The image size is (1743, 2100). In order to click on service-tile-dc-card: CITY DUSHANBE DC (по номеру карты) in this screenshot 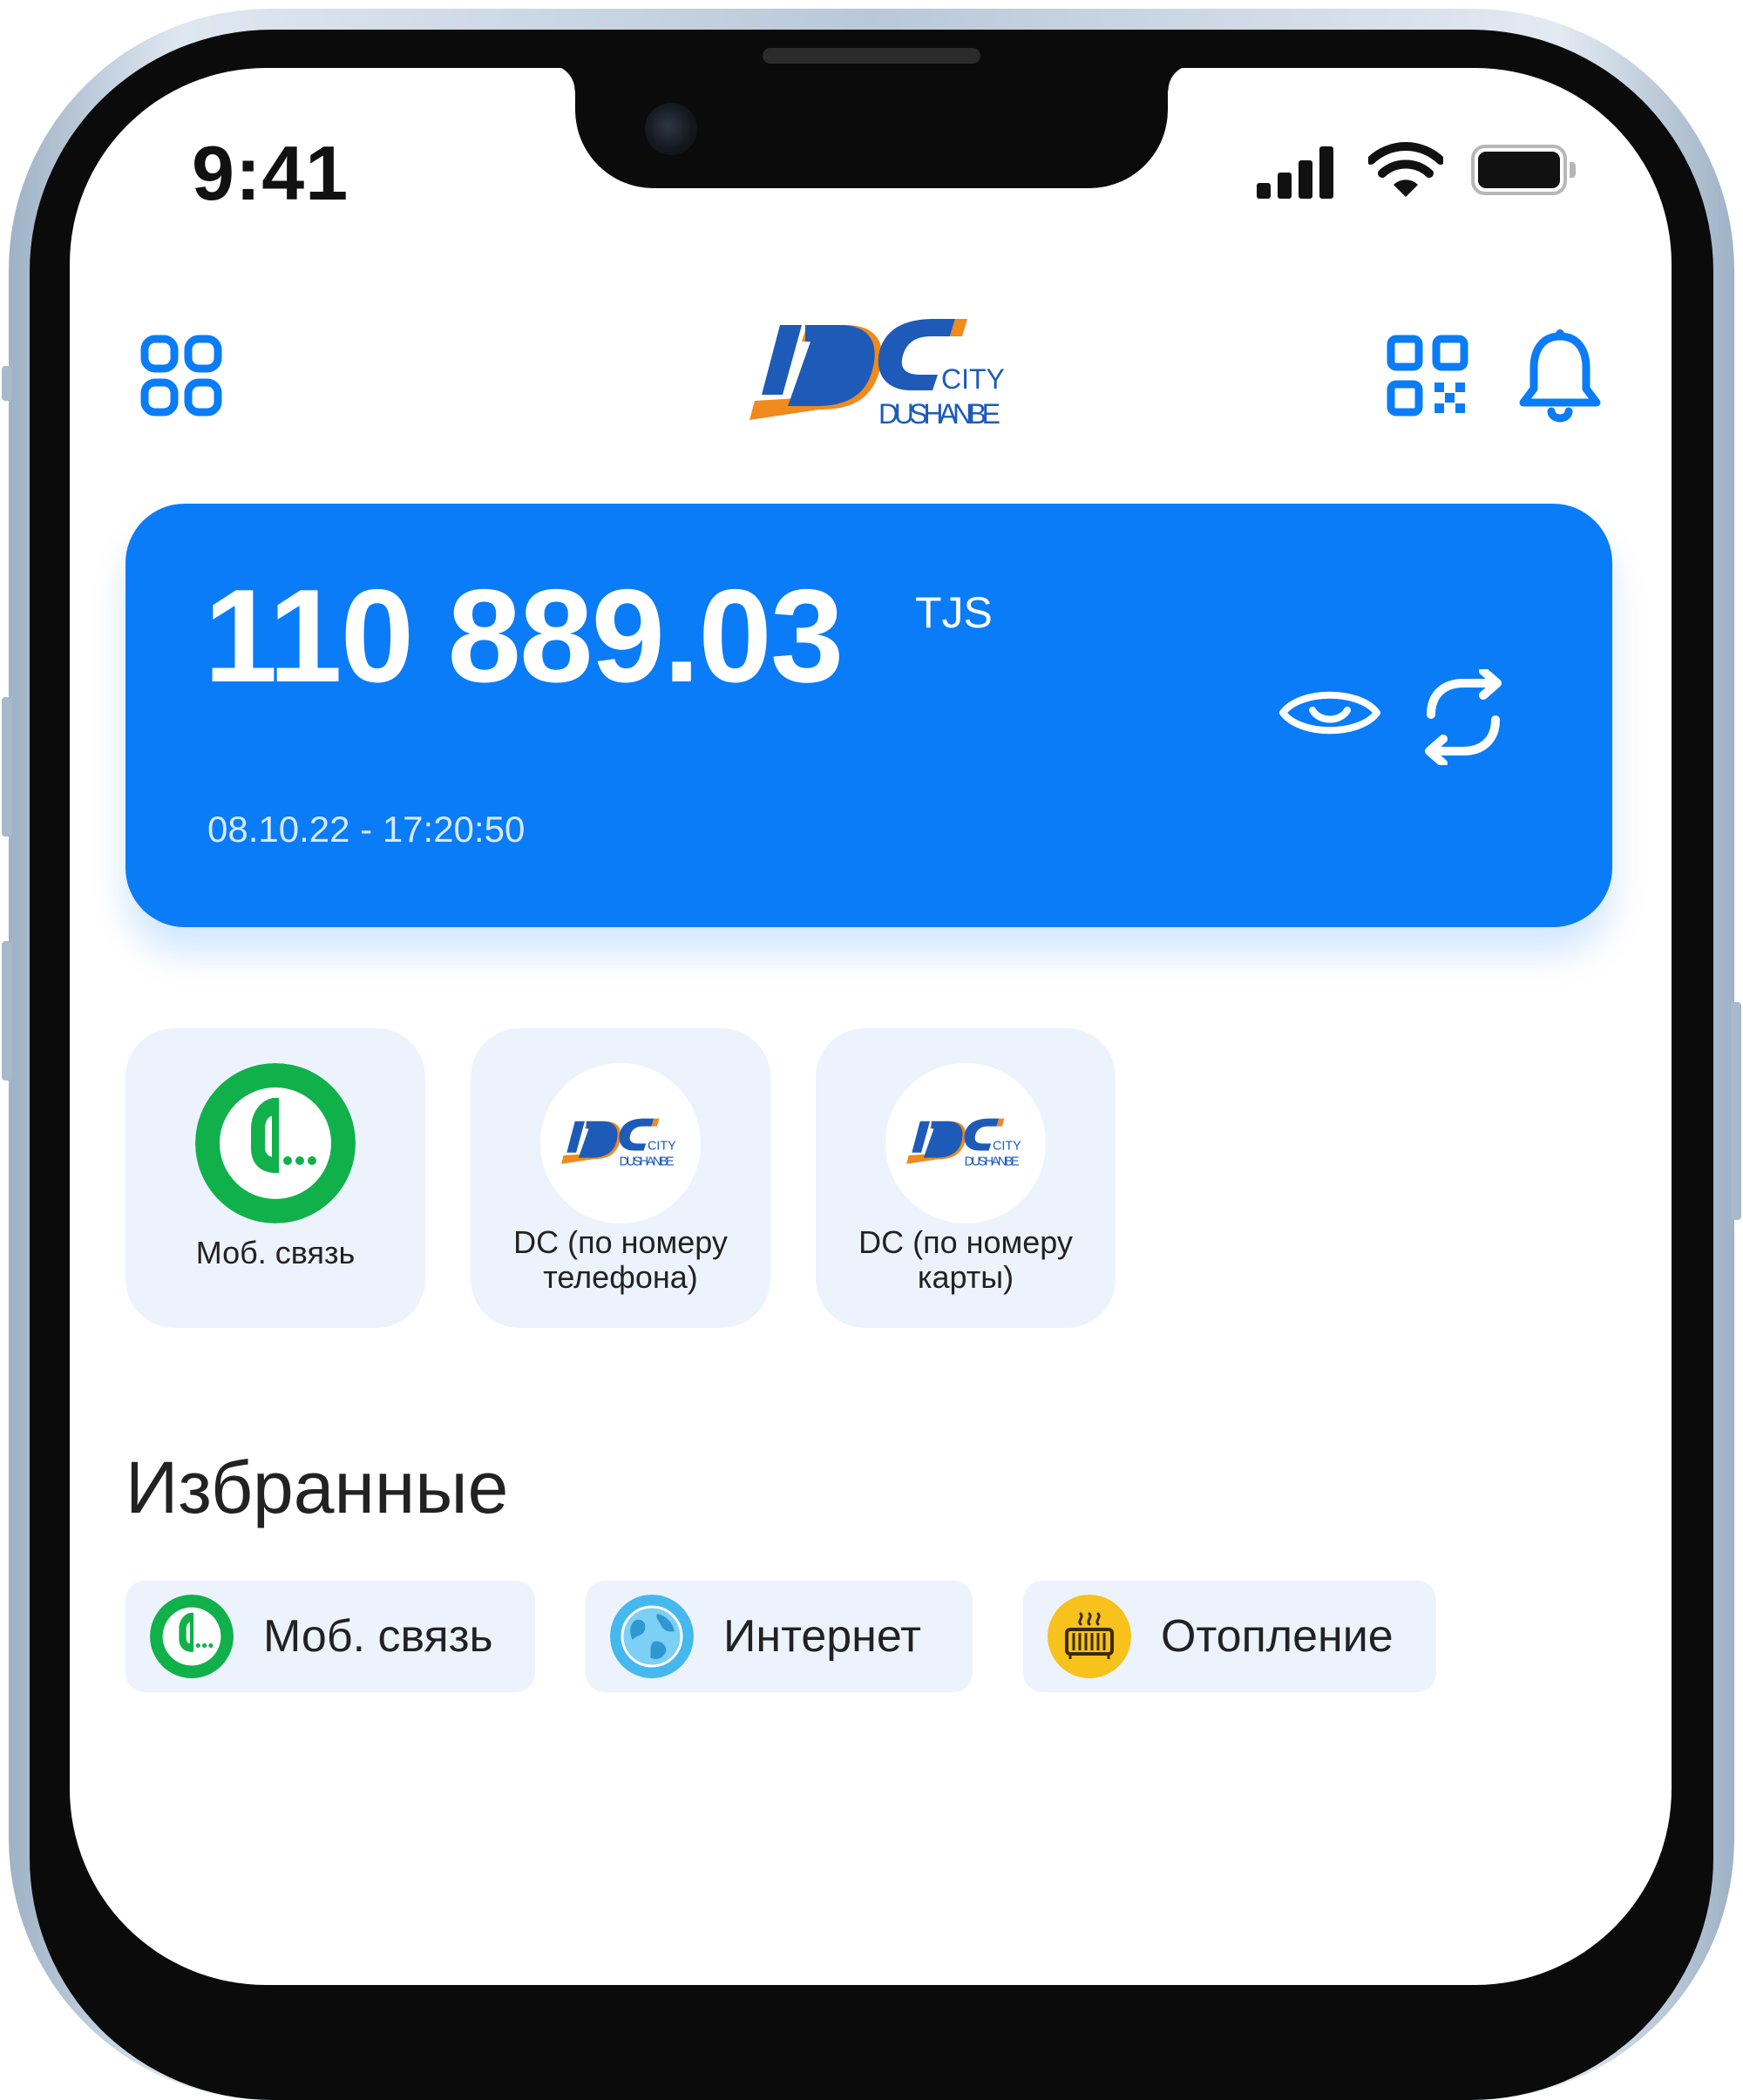, I will do `click(966, 1178)`.